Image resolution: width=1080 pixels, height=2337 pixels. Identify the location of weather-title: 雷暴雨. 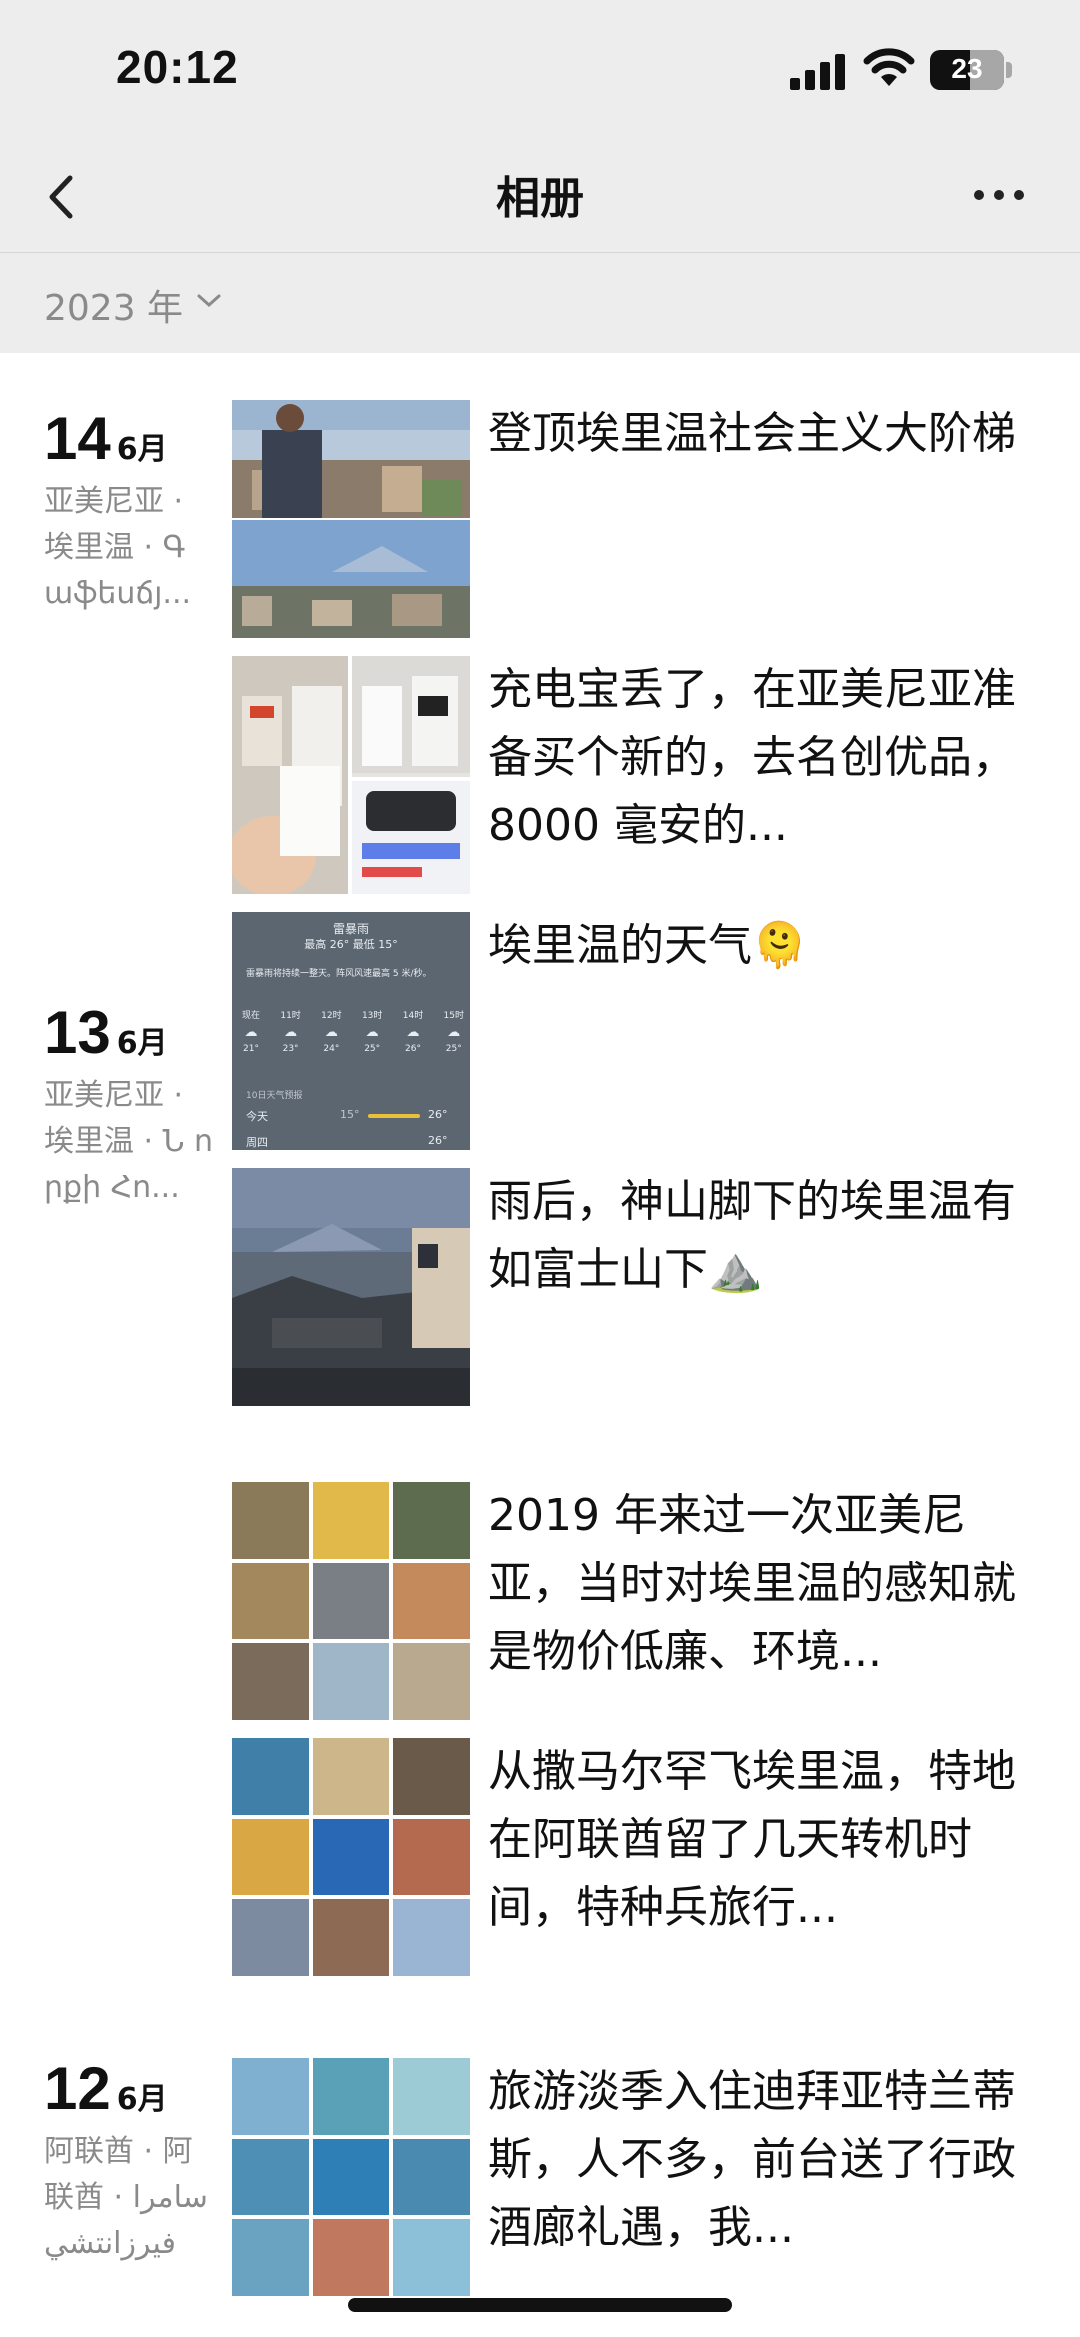
(350, 929).